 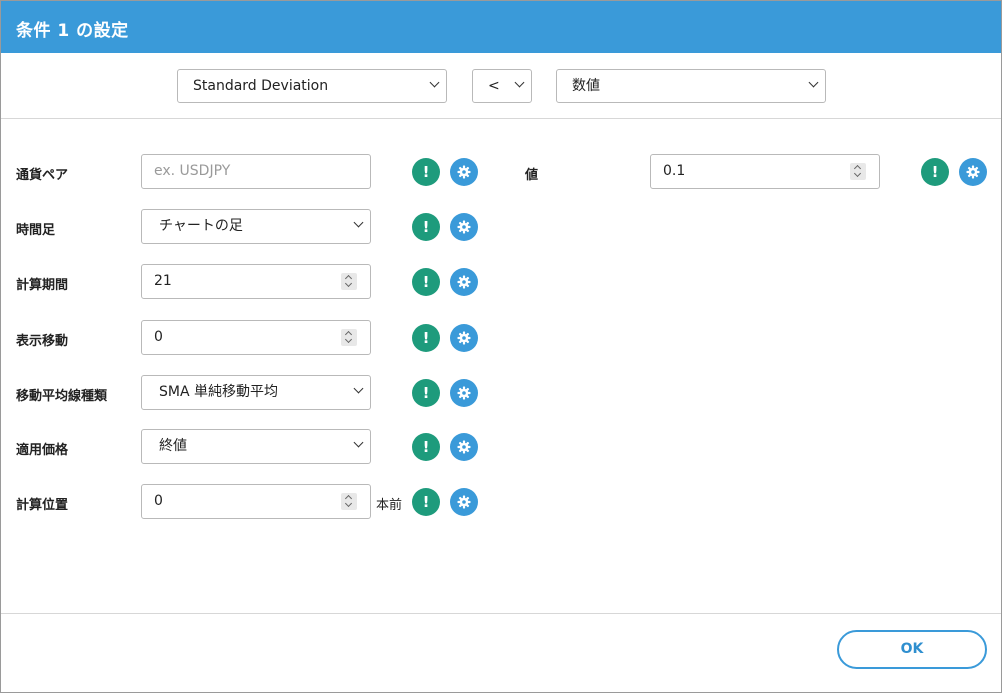 What do you see at coordinates (256, 501) in the screenshot?
I see `calc-position-input: 0` at bounding box center [256, 501].